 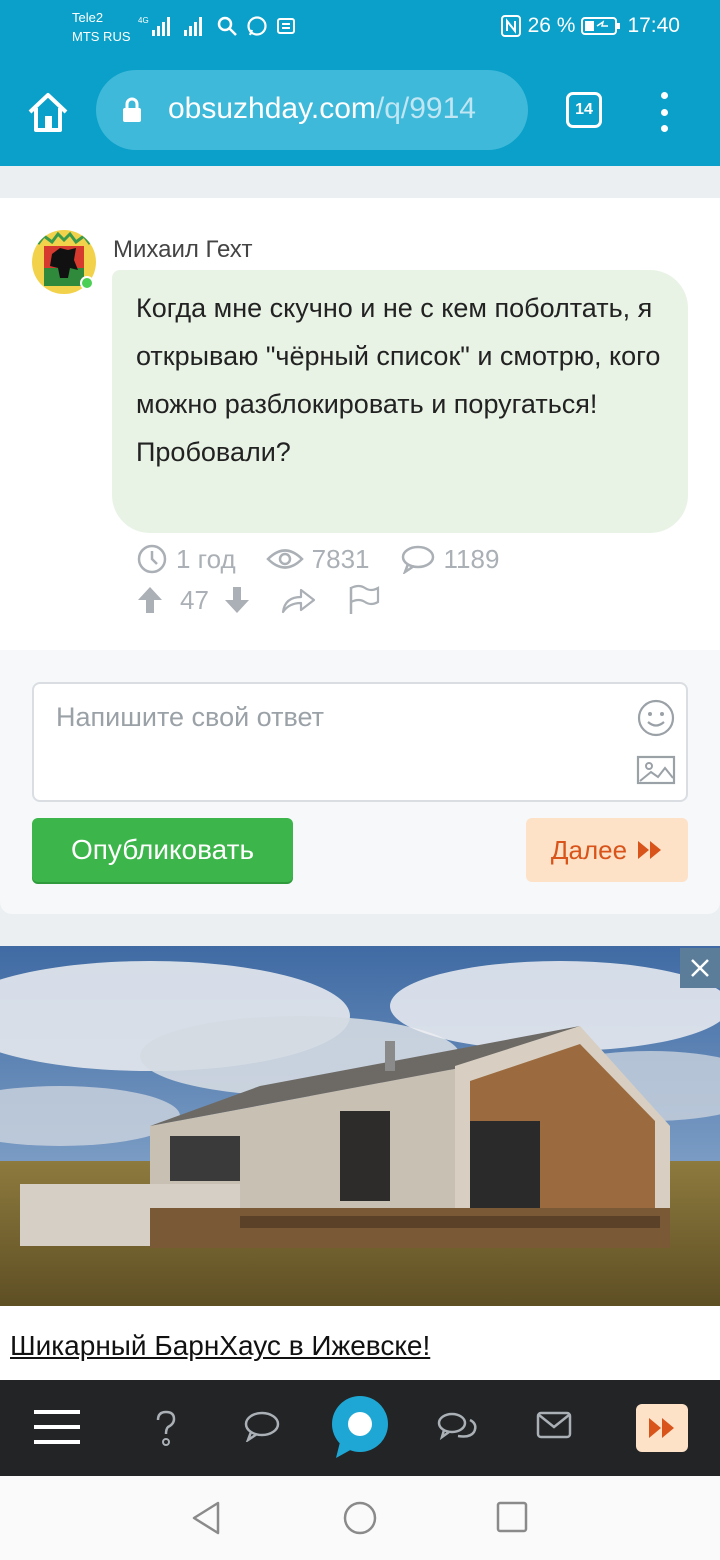 I want to click on downvote-icon, so click(x=237, y=600).